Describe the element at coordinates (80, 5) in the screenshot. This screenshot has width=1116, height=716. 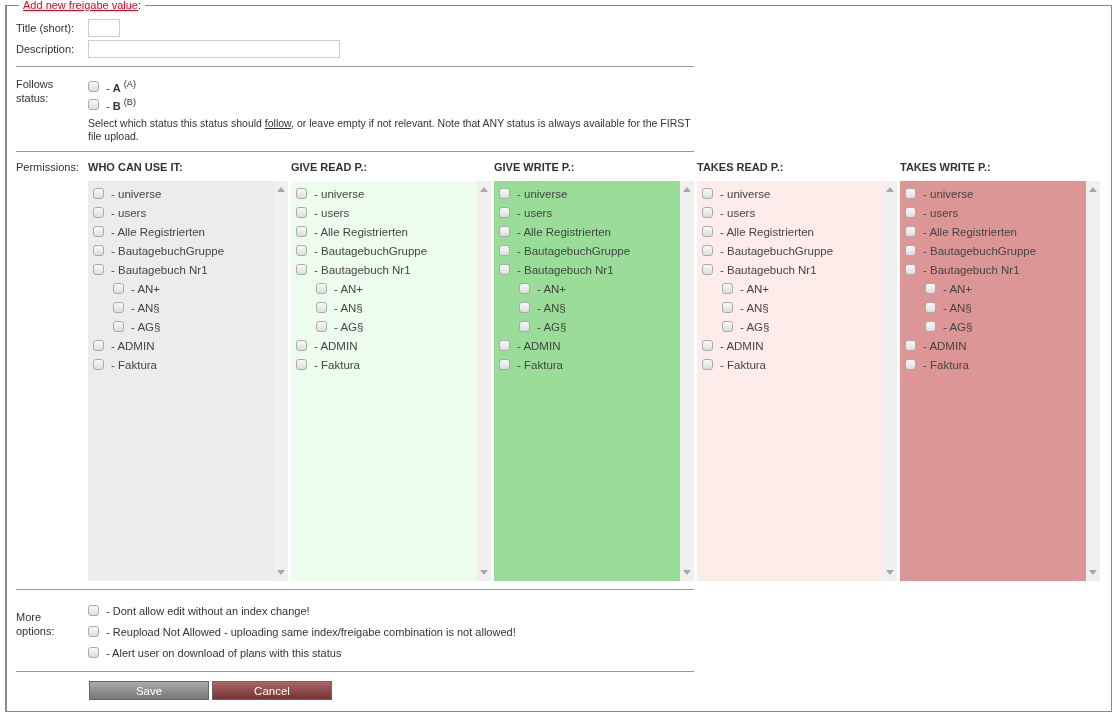
I see `form-title-link: Add new freigabe value` at that location.